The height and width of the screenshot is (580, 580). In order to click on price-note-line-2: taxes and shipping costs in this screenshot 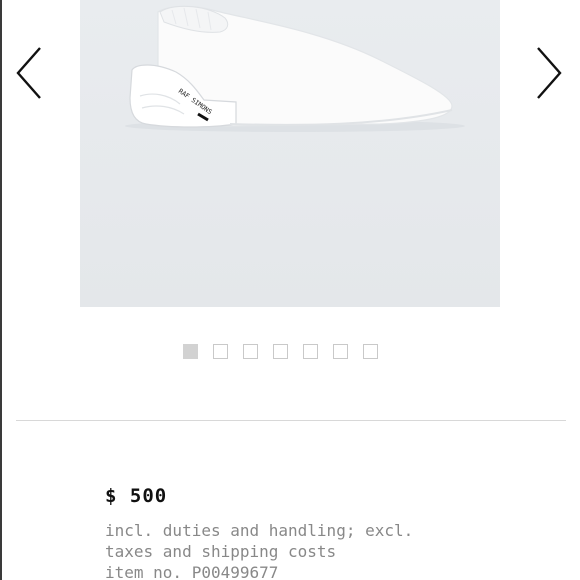, I will do `click(221, 551)`.